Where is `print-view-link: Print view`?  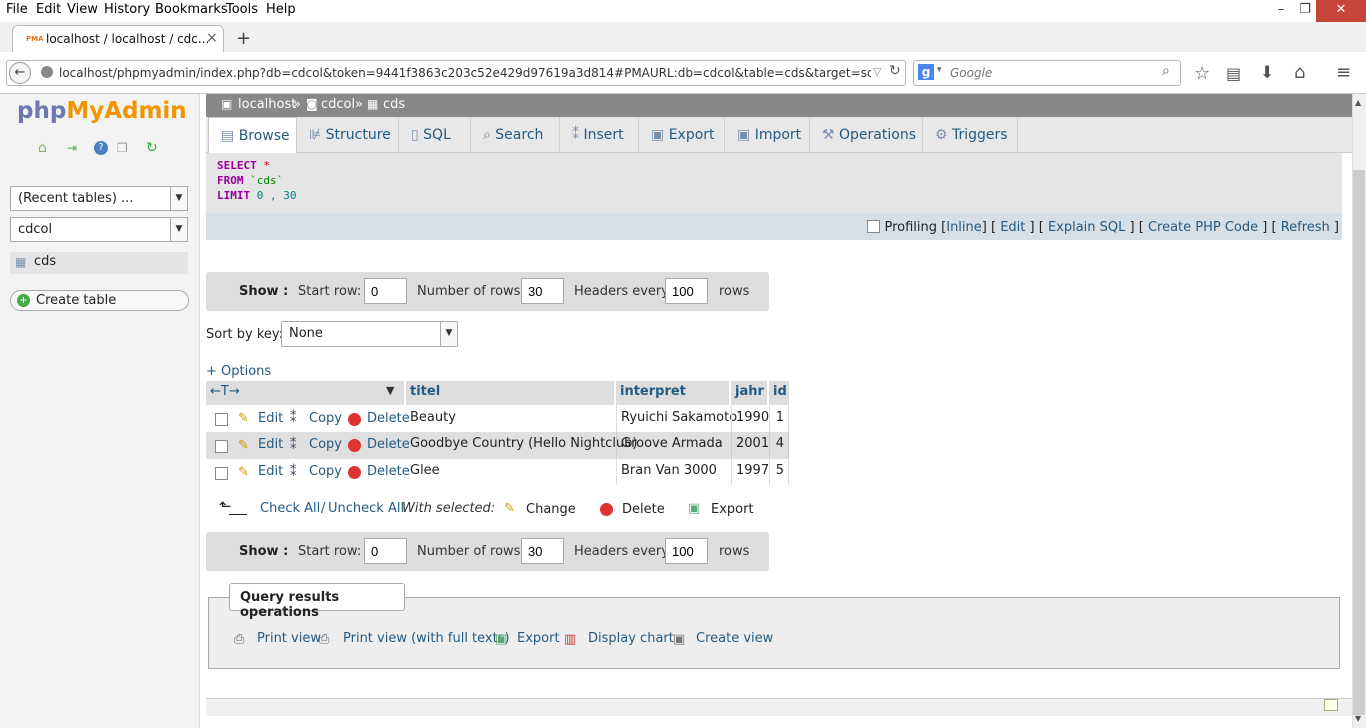 print-view-link: Print view is located at coordinates (289, 638).